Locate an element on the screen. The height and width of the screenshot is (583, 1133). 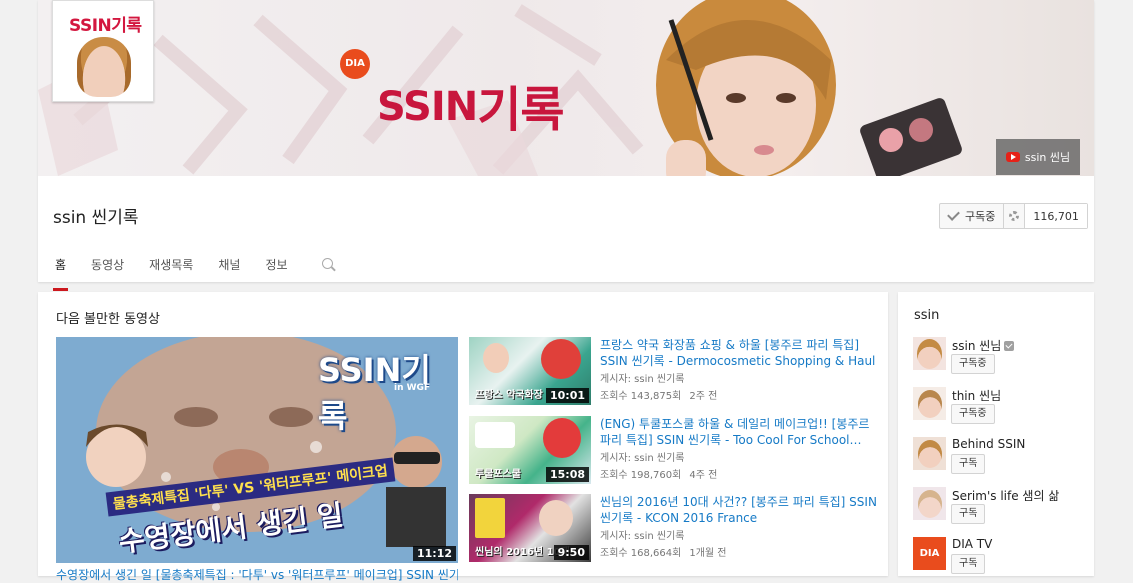
channel-tabs: 홈 동영상 재생목록 채널 정보 is located at coordinates (182, 273).